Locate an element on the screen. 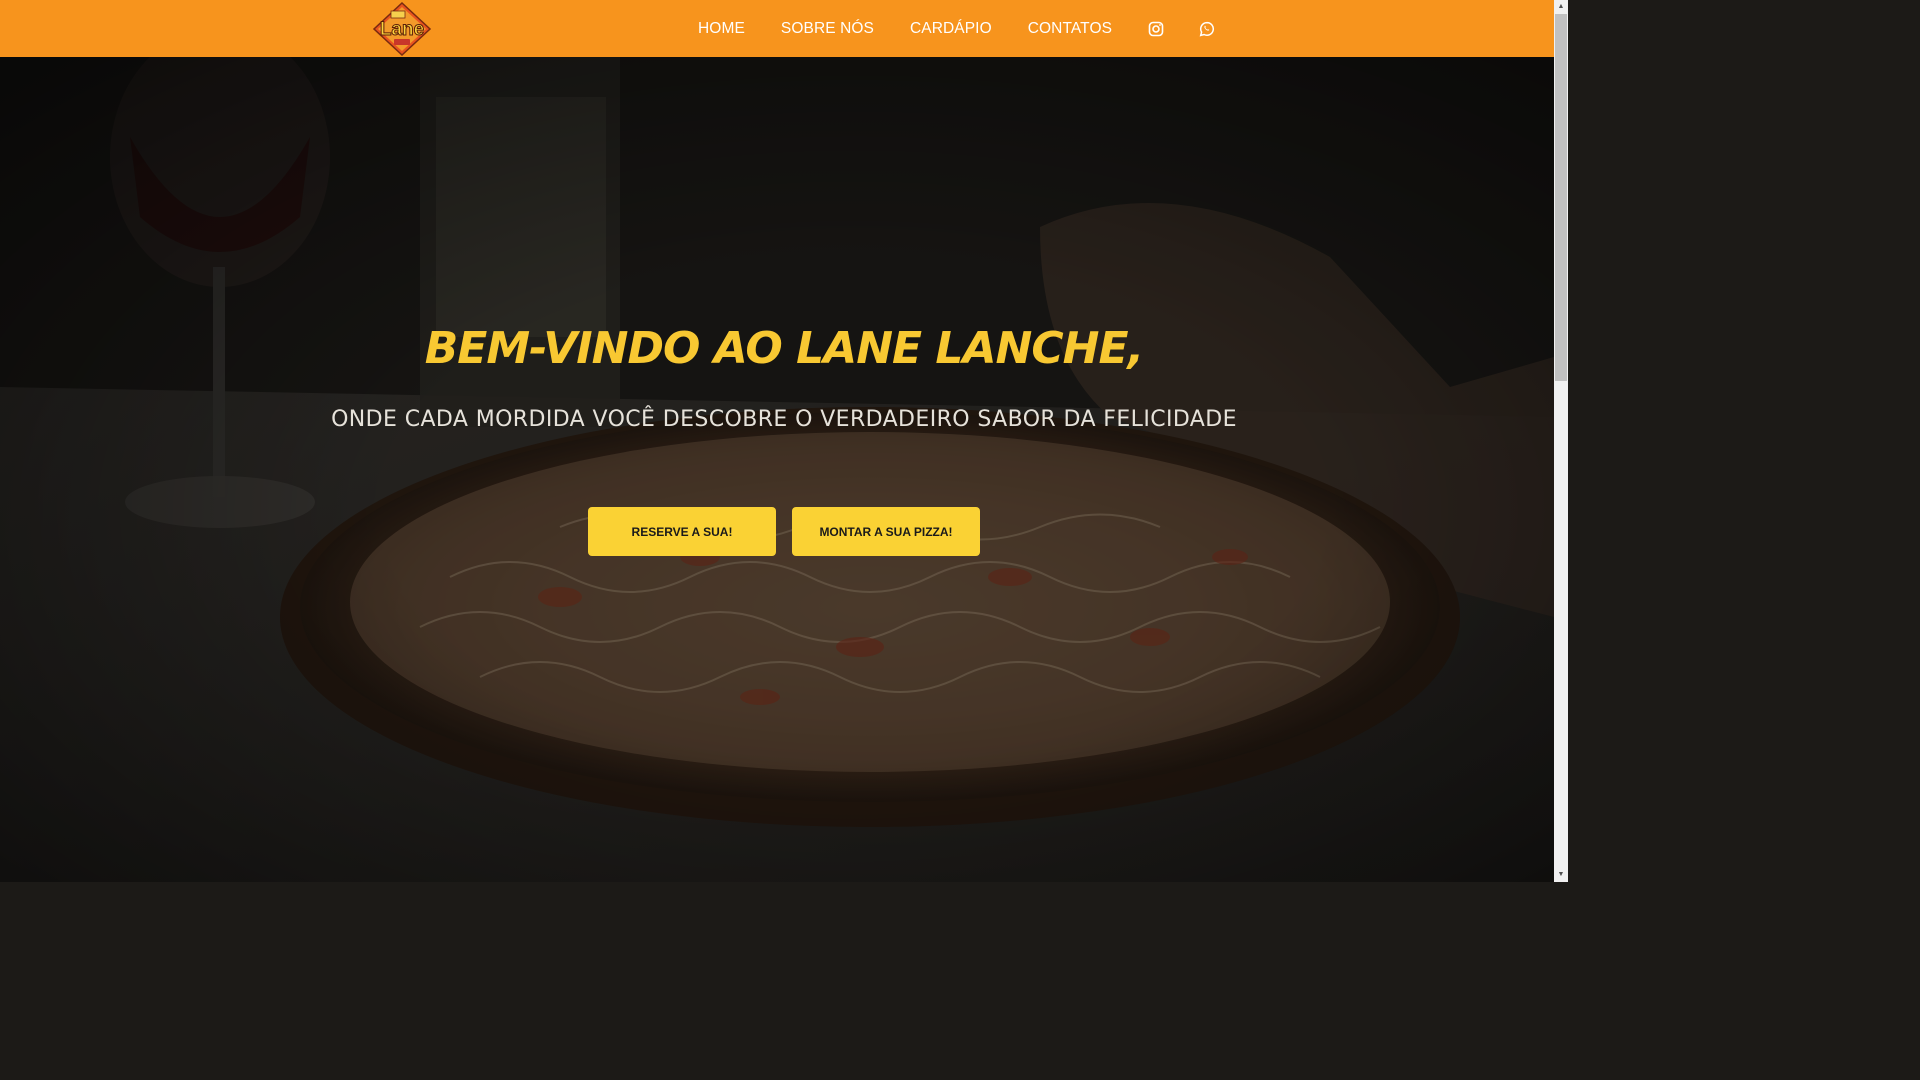 Image resolution: width=1920 pixels, height=1080 pixels. nav-home: HOME is located at coordinates (721, 29).